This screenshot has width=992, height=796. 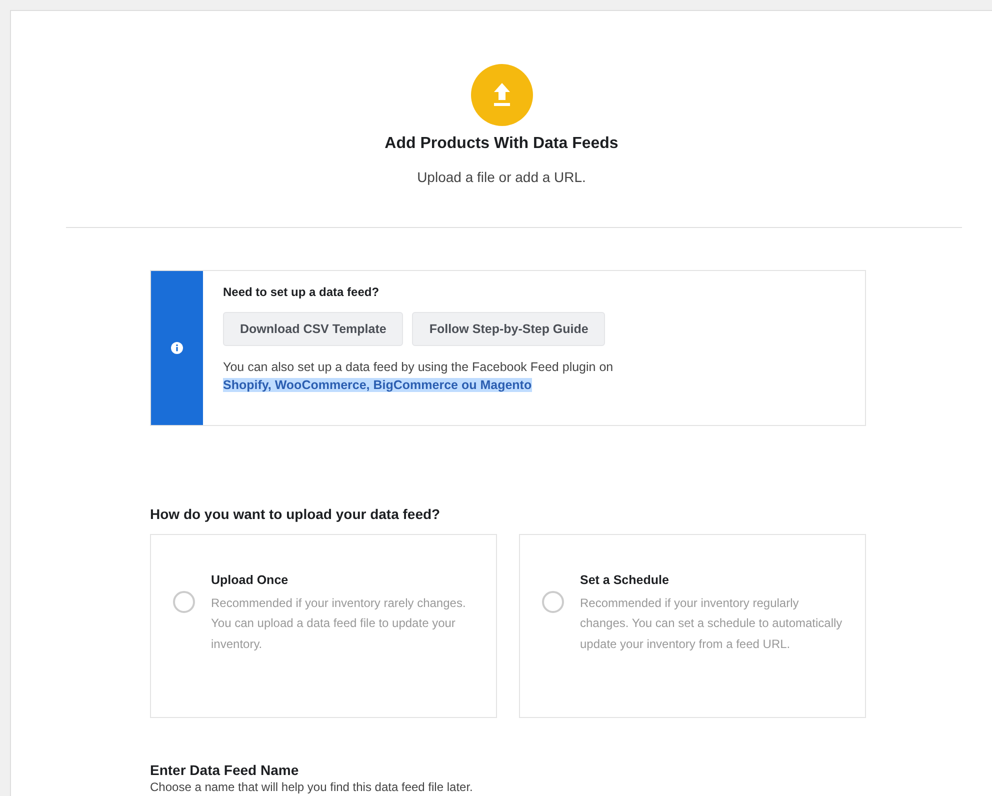 What do you see at coordinates (177, 348) in the screenshot?
I see `info-icon` at bounding box center [177, 348].